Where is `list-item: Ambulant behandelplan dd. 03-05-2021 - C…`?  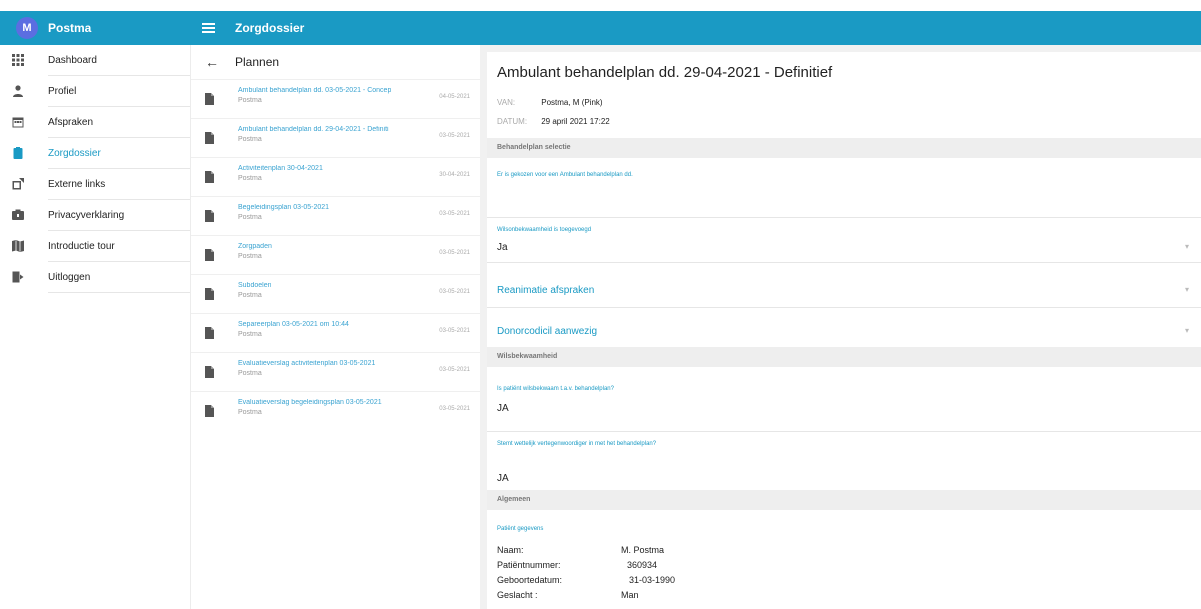
list-item: Ambulant behandelplan dd. 03-05-2021 - C… is located at coordinates (335, 98).